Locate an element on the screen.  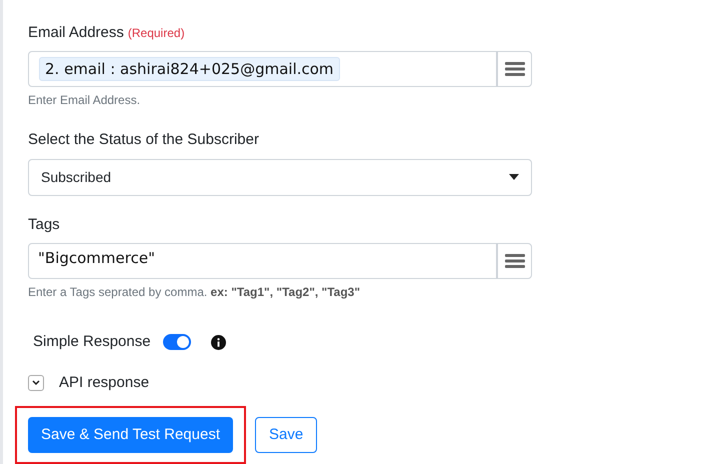
help-text: Enter a Tags seprated by comma. ex: "Tag1", "Tag2", "Tag3" is located at coordinates (195, 292).